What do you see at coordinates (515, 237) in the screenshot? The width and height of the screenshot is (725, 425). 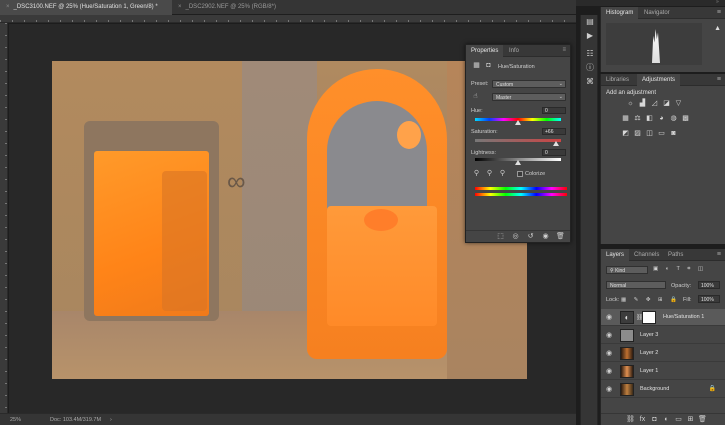 I see `visibility-toggle-icon: ◎` at bounding box center [515, 237].